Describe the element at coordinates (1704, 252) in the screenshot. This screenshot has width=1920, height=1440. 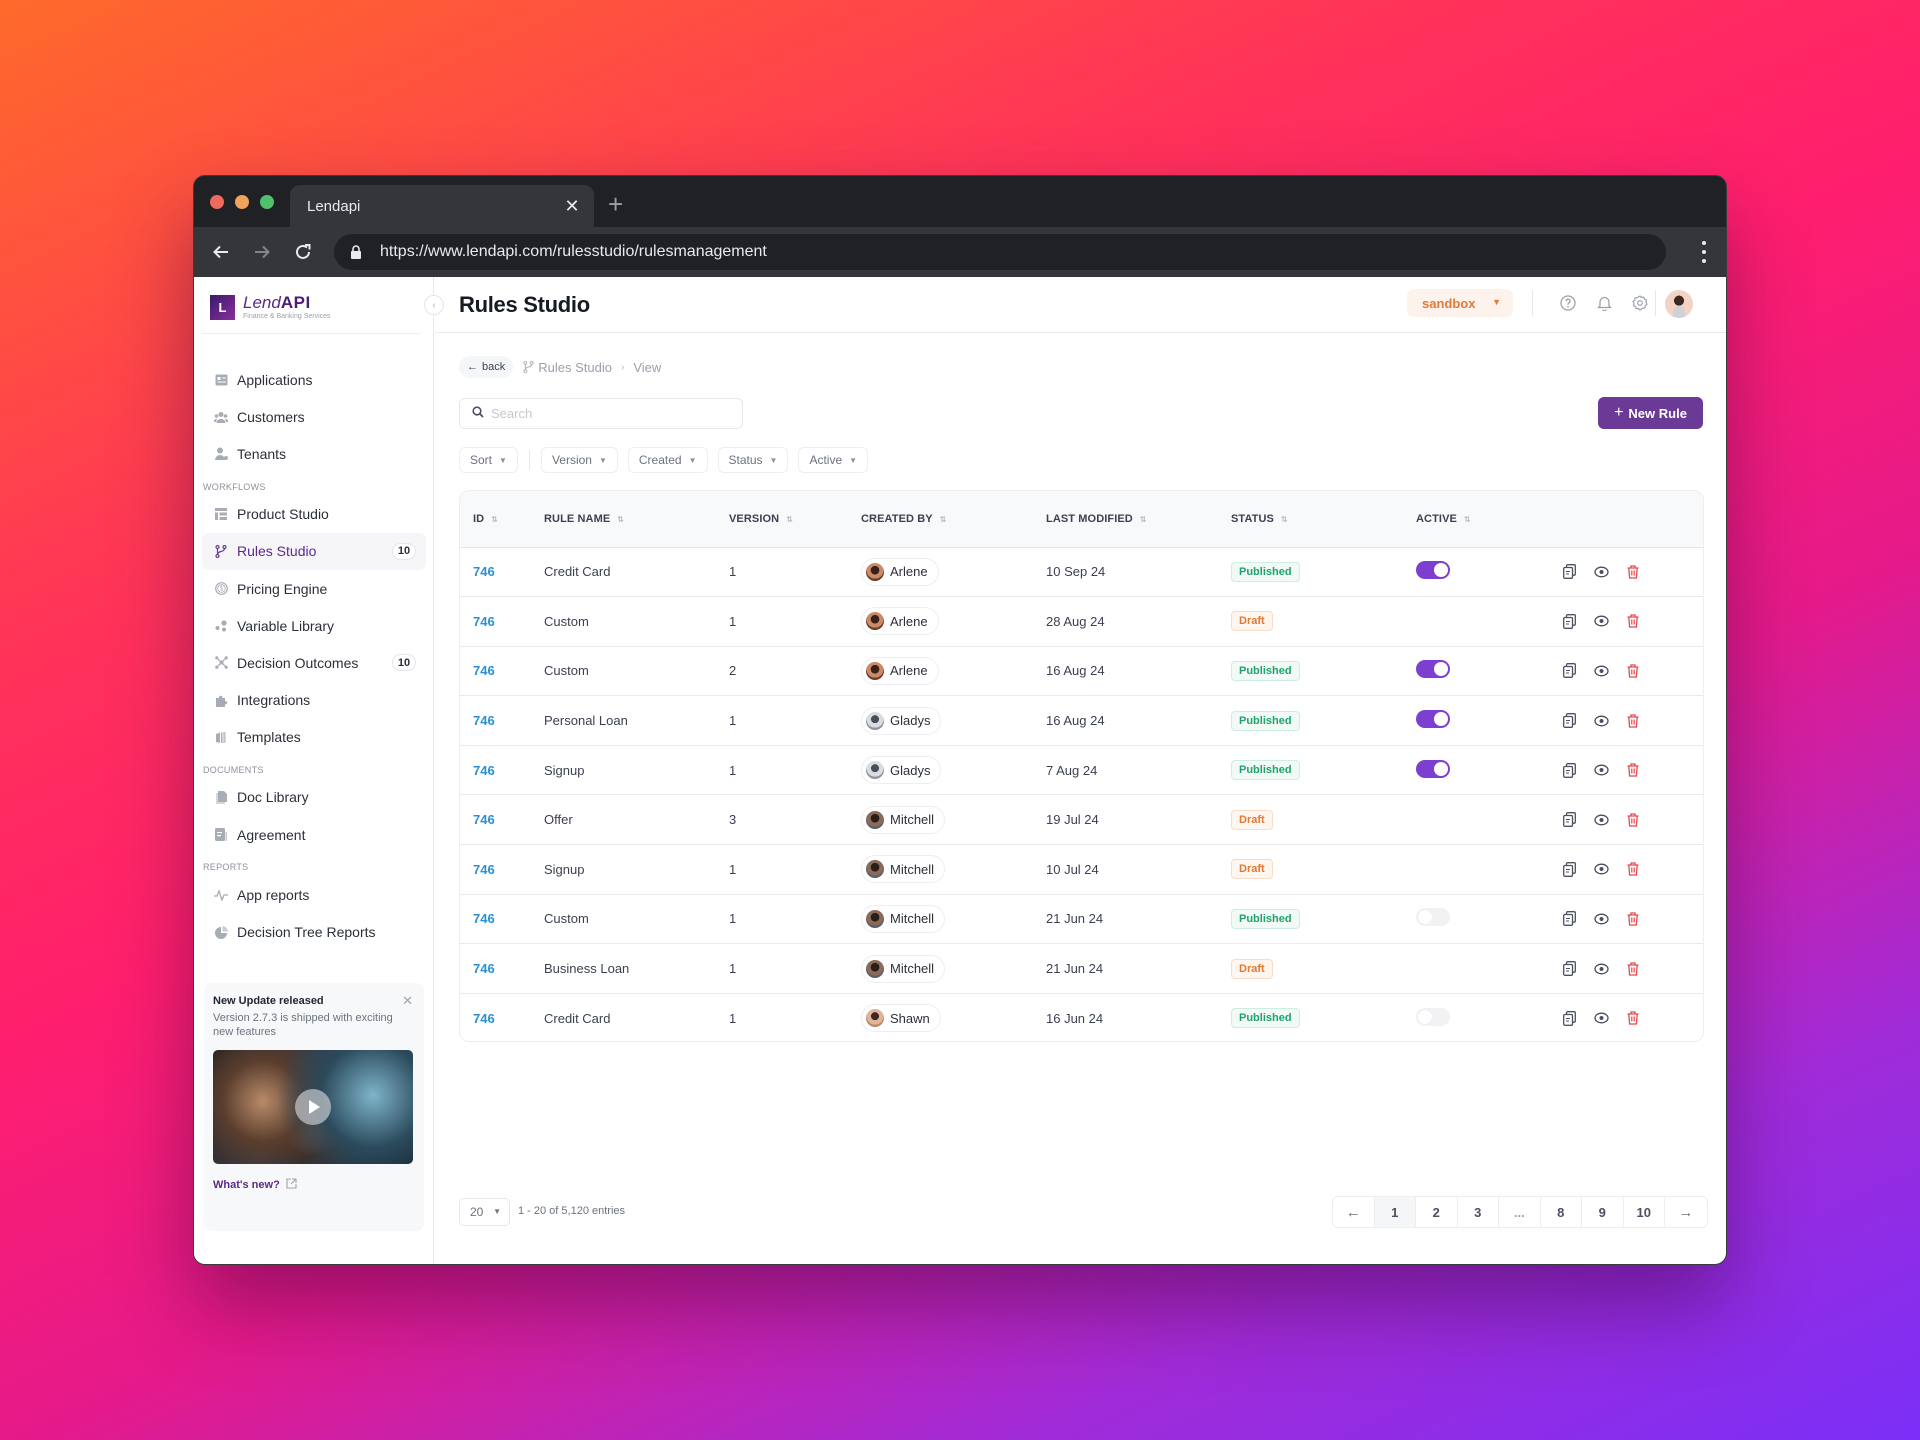
I see `browser-menu-icon` at that location.